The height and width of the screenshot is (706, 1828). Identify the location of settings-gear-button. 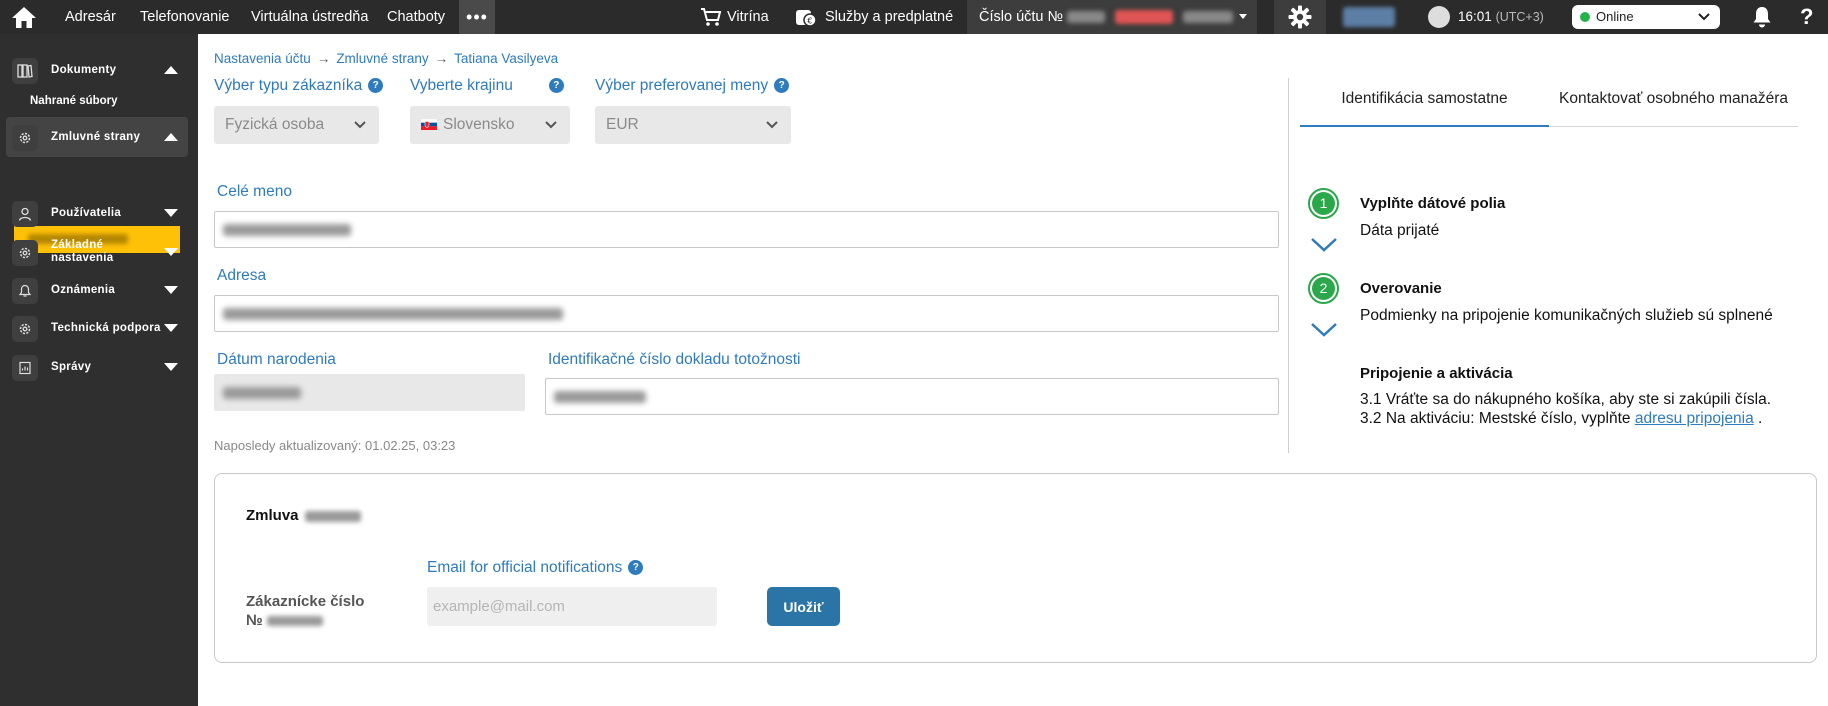
(1300, 17).